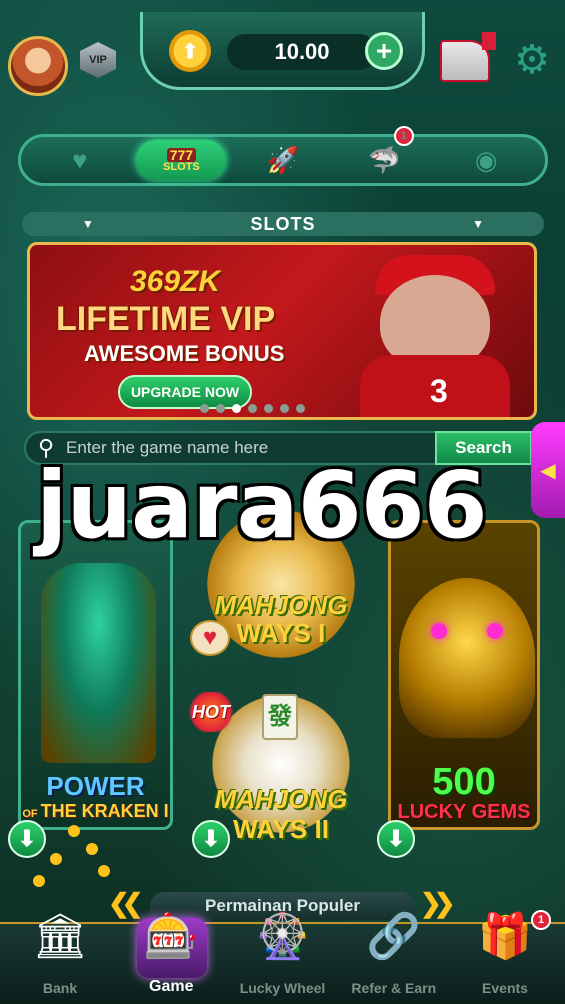  I want to click on chevron-left-icon: ◀, so click(548, 470).